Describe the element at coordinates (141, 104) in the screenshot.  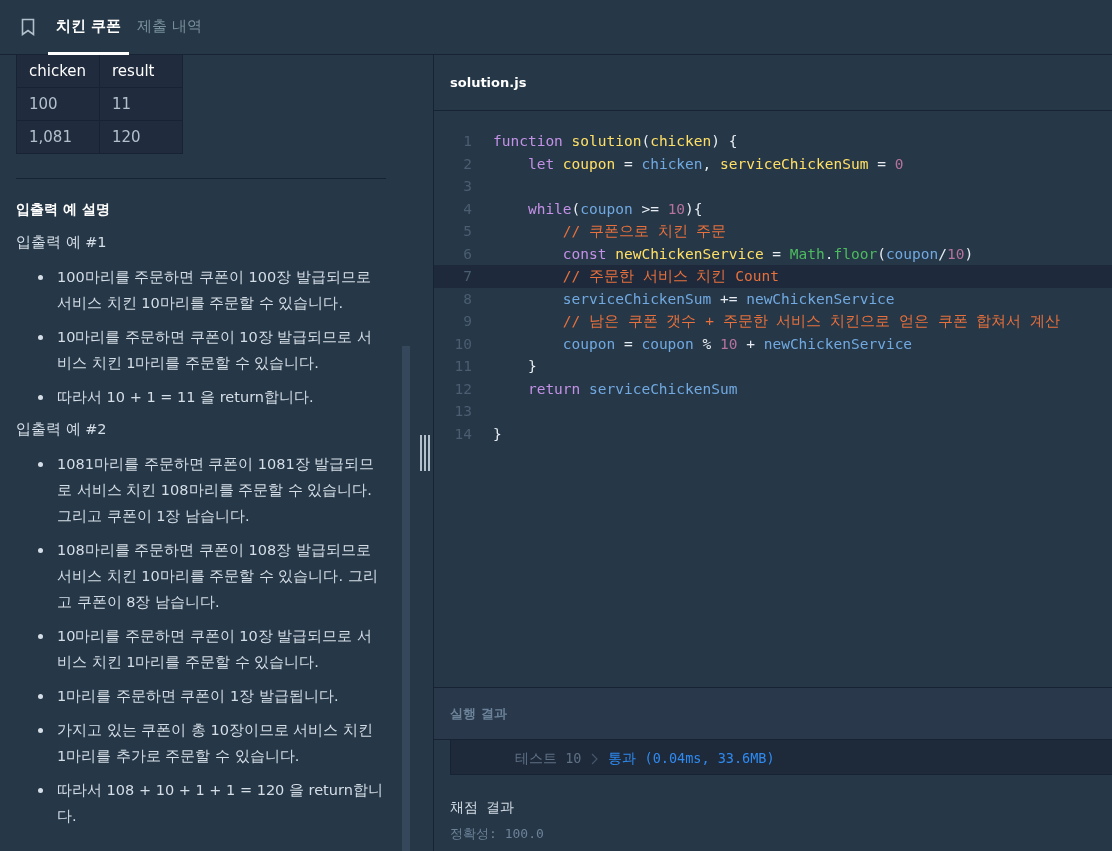
I see `table-cell: 11` at that location.